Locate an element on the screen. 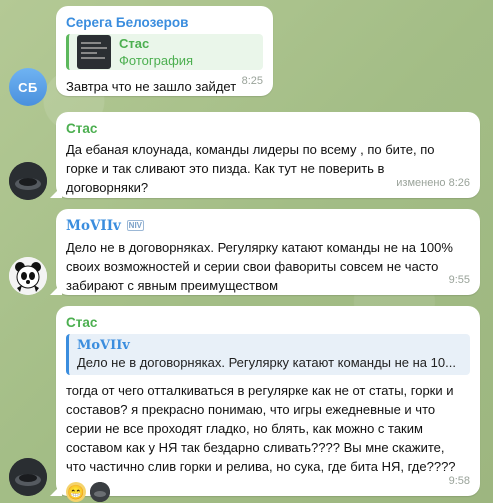 This screenshot has width=493, height=503. sender-name: Серега Белозеров is located at coordinates (164, 22).